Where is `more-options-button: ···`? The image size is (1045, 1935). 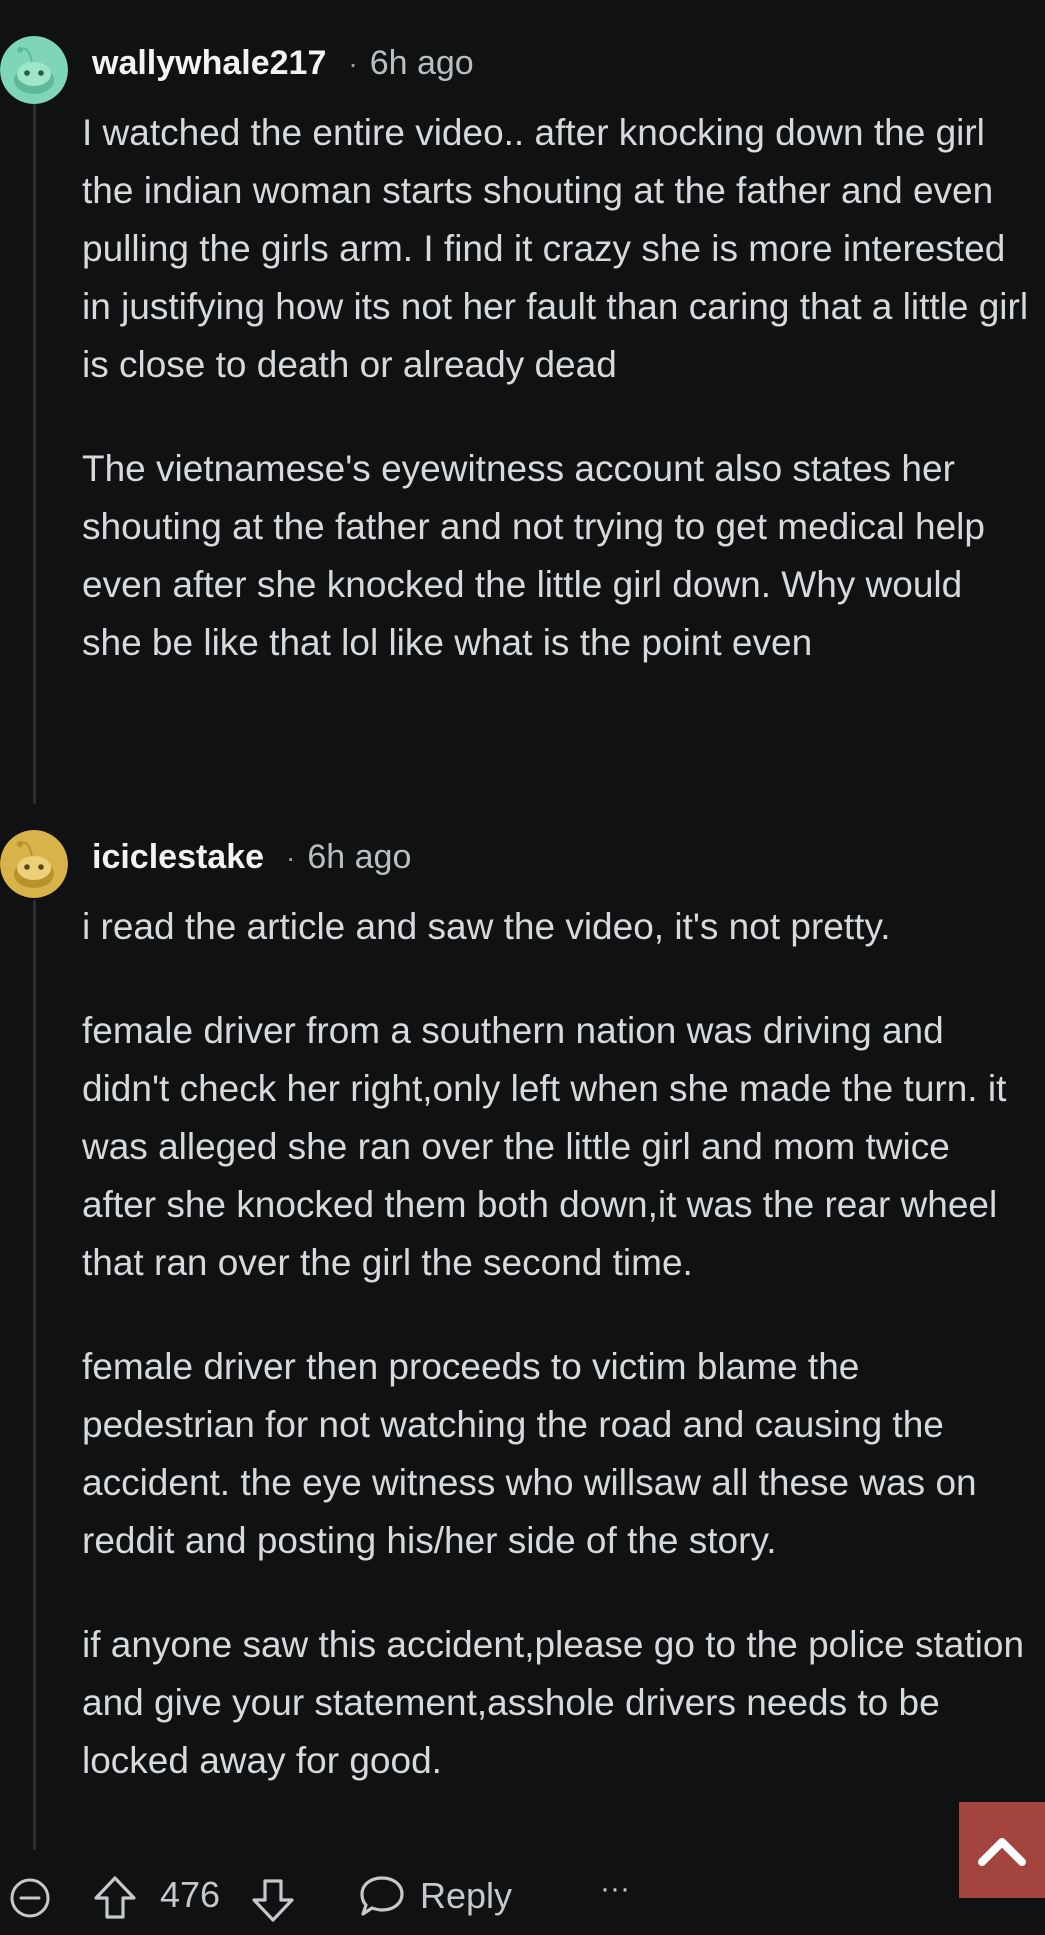 more-options-button: ··· is located at coordinates (615, 1889).